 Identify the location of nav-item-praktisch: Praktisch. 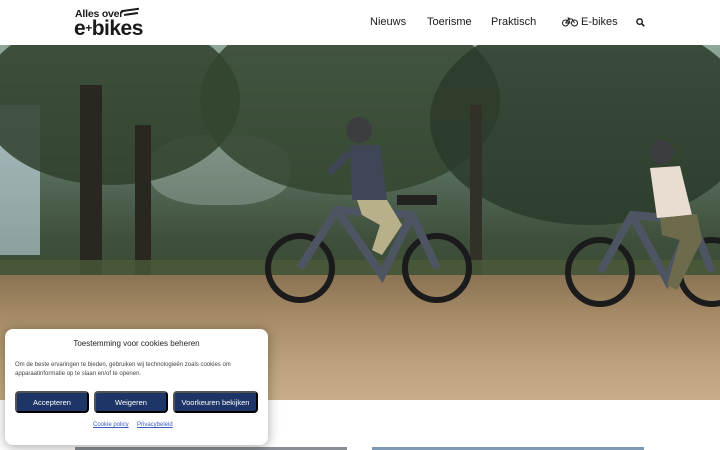
(513, 22).